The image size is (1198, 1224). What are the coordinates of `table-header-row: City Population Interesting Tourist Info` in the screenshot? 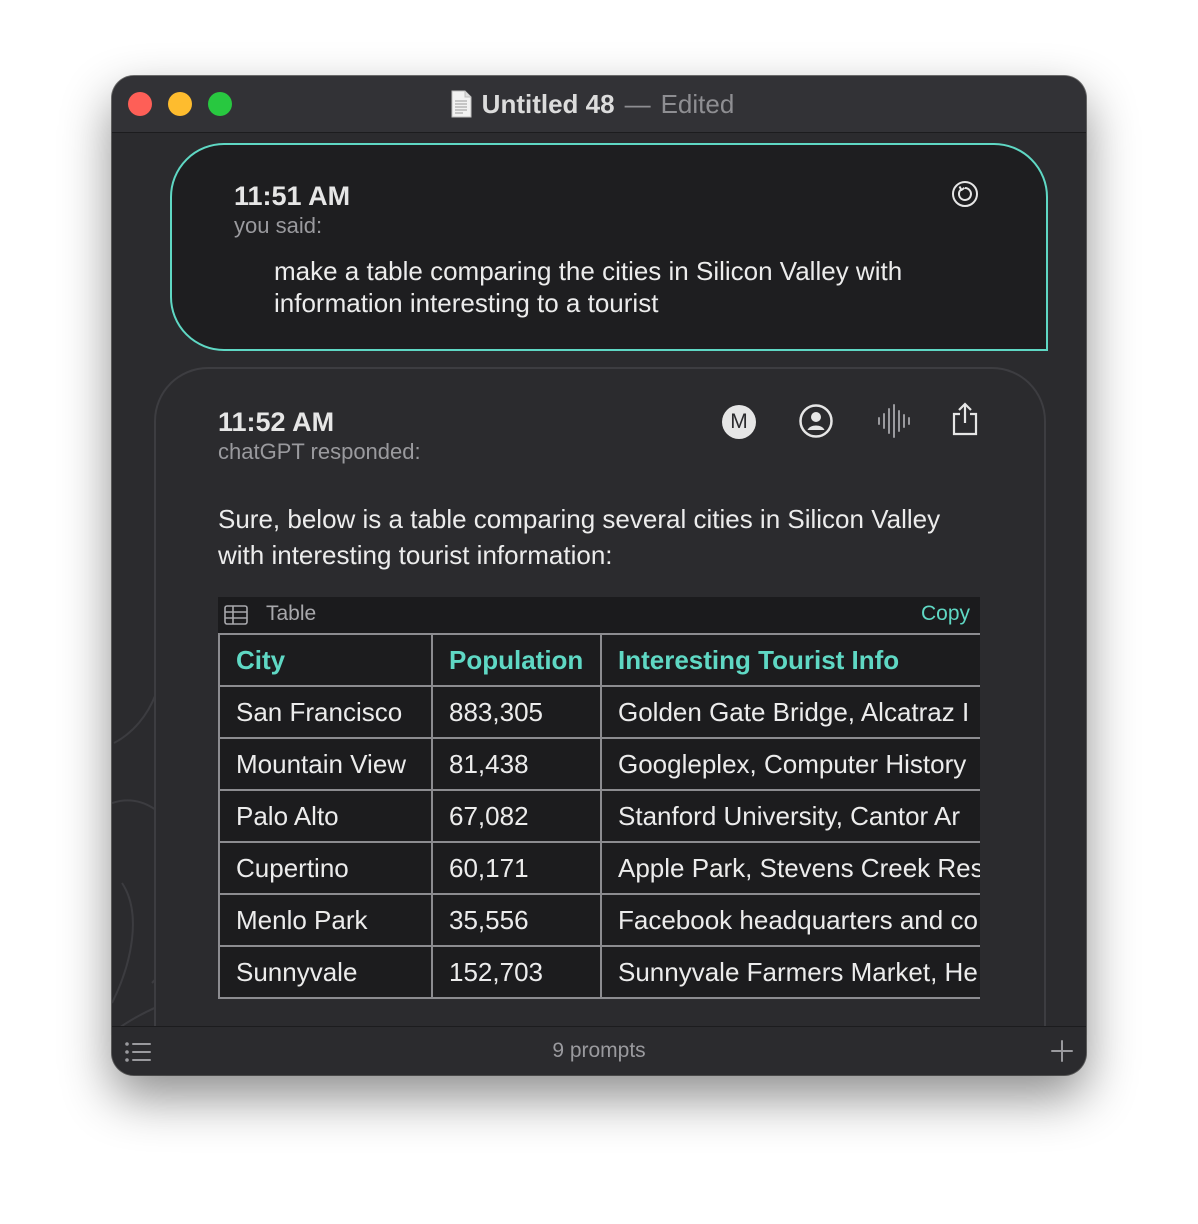 It's located at (599, 660).